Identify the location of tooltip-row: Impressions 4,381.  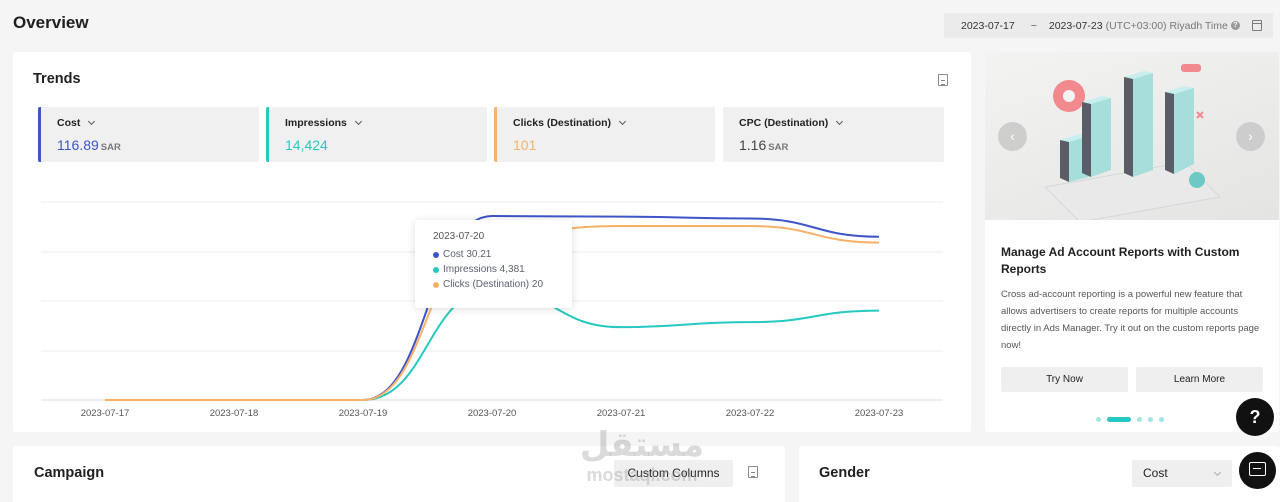
(502, 269).